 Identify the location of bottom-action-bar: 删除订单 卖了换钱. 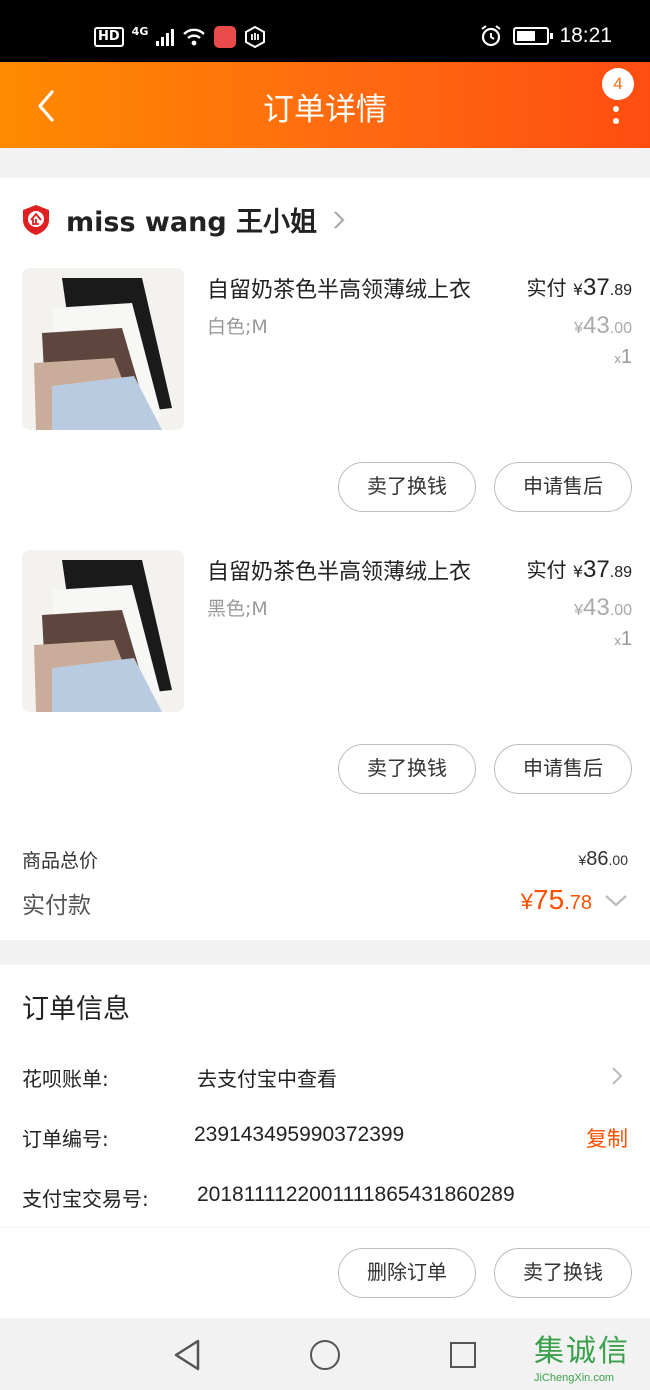
(325, 1273).